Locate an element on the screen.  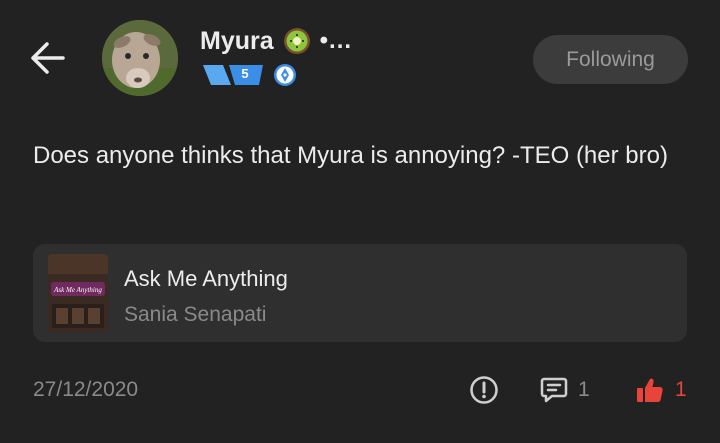
comment-button: 1 is located at coordinates (565, 390).